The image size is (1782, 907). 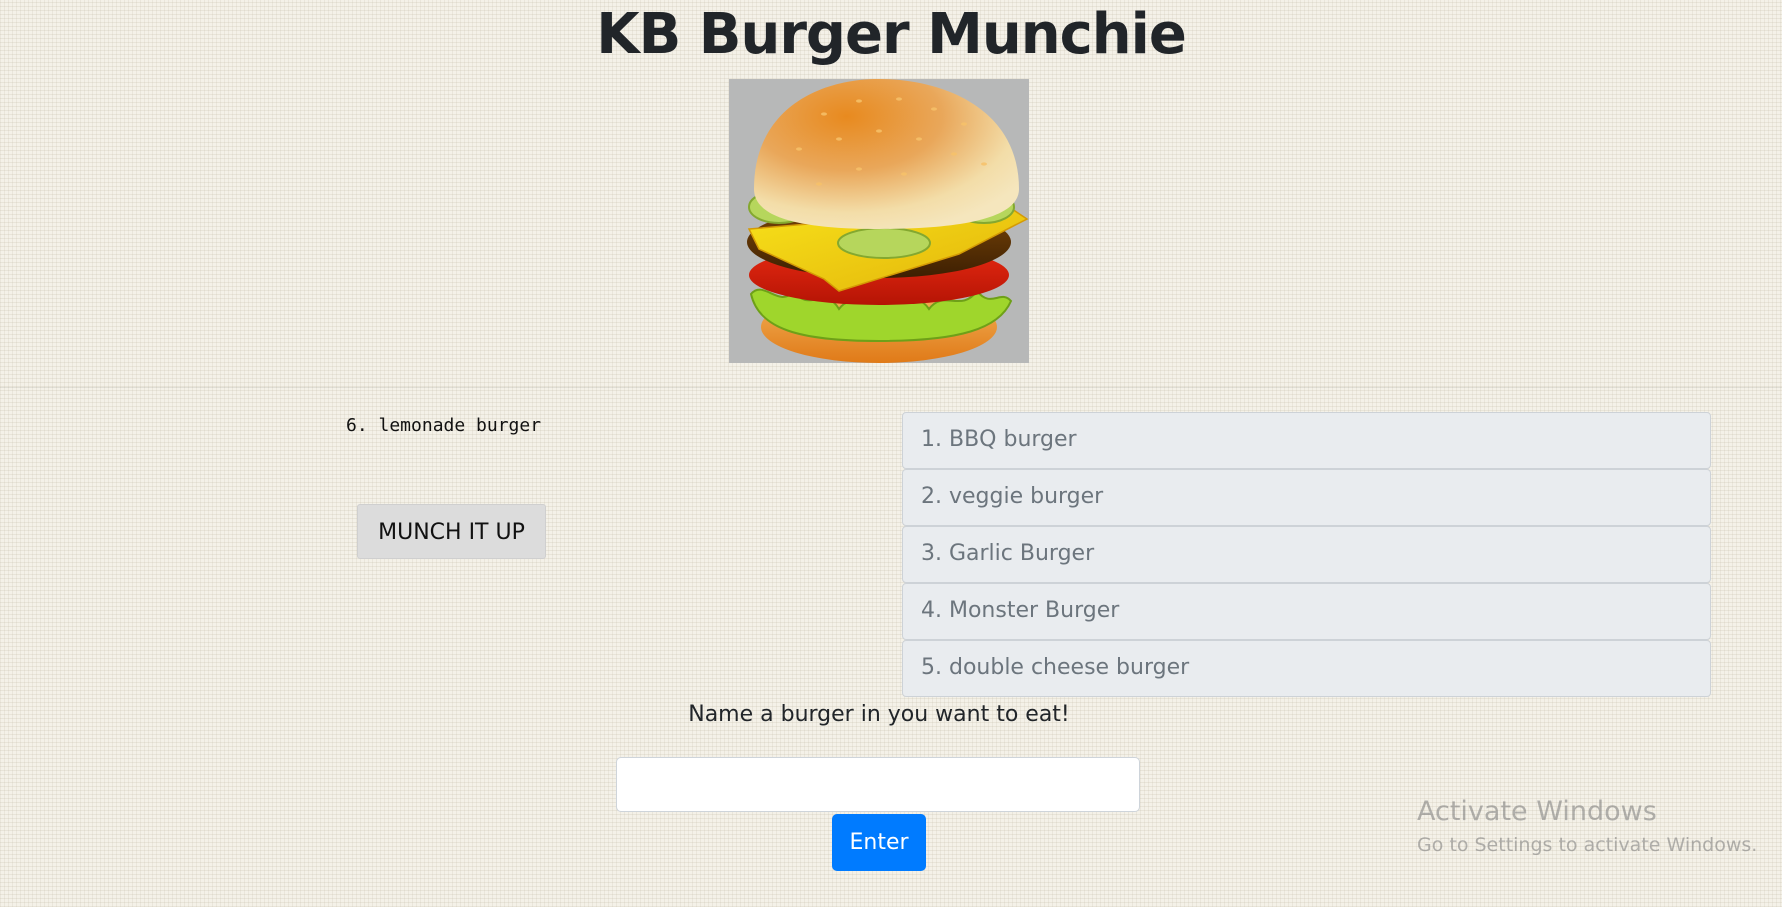 What do you see at coordinates (1306, 611) in the screenshot?
I see `burger-list-item-4: 4. Monster Burger` at bounding box center [1306, 611].